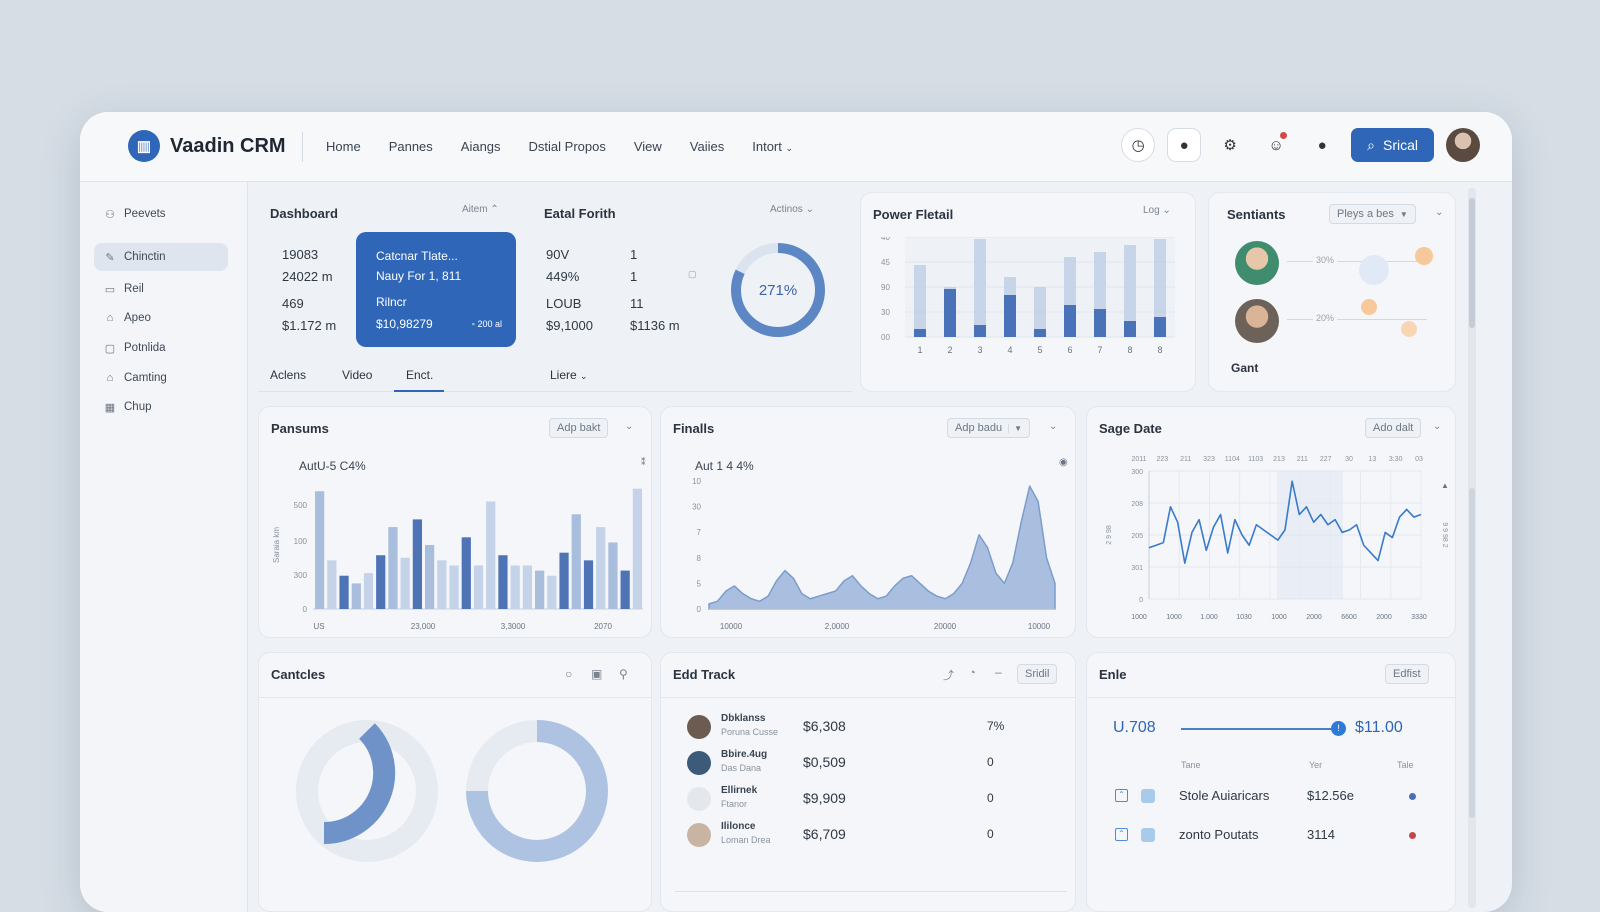 The height and width of the screenshot is (912, 1600). Describe the element at coordinates (161, 214) in the screenshot. I see `sidebar-item-peevets: ⚇ Peevets` at that location.